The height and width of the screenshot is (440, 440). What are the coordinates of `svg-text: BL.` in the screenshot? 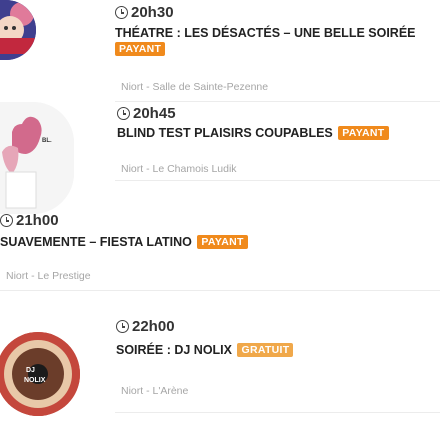 It's located at (47, 141).